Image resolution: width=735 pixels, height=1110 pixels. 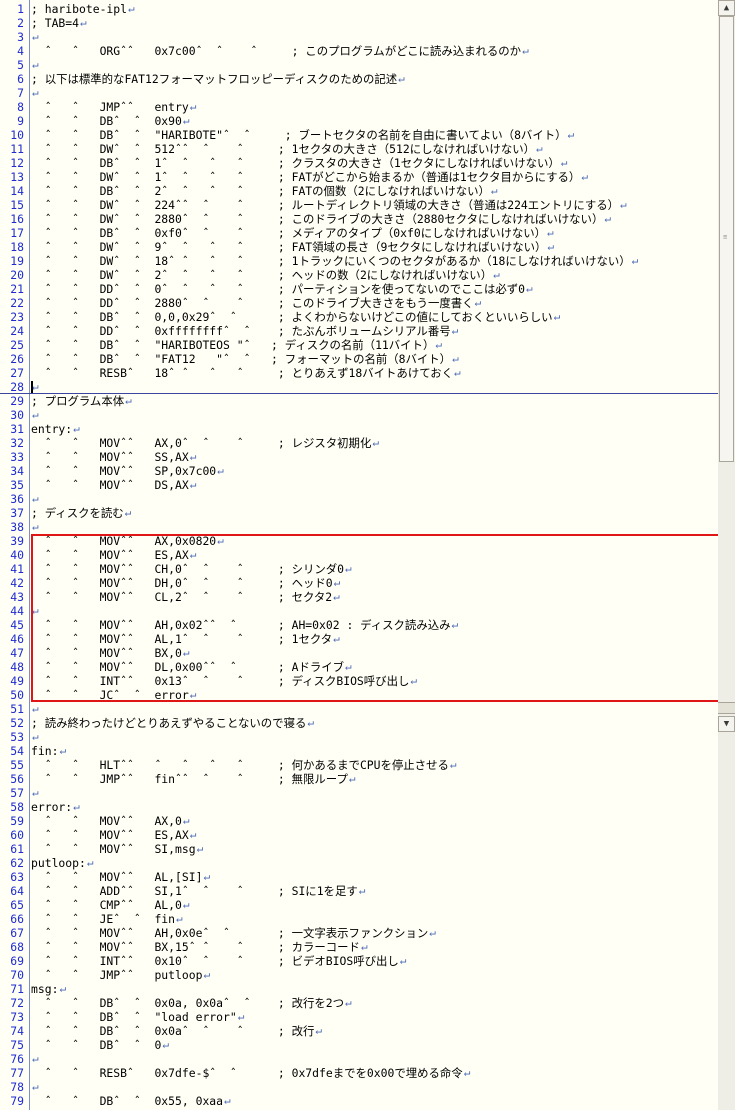 What do you see at coordinates (359, 597) in the screenshot?
I see `code-line: 43 ˆ ˆ MOVˆˆ CL,2ˆ ˆ ˆ ; セクタ2 ↵` at bounding box center [359, 597].